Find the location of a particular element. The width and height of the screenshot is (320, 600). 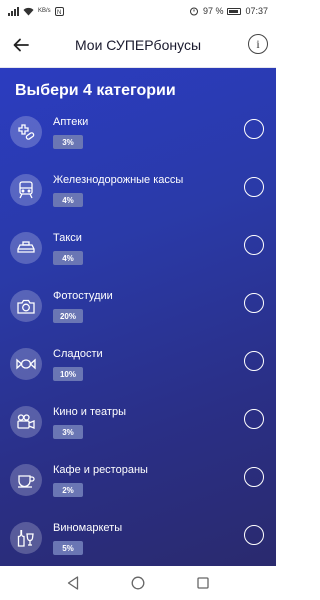

system-nav-bar is located at coordinates (138, 583).